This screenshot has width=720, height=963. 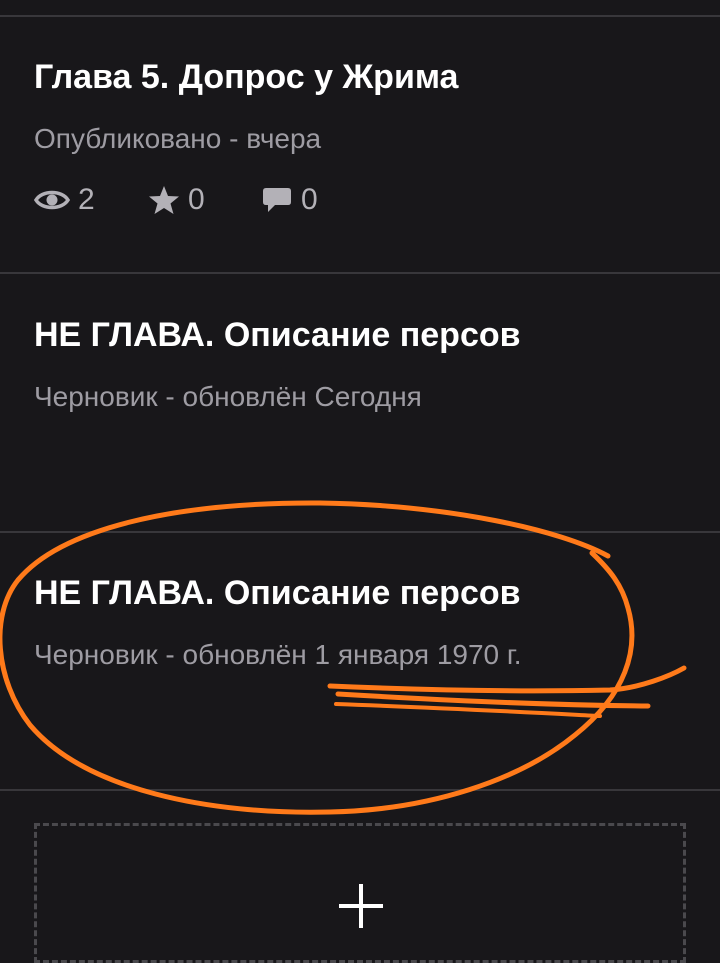 I want to click on star-icon, so click(x=164, y=200).